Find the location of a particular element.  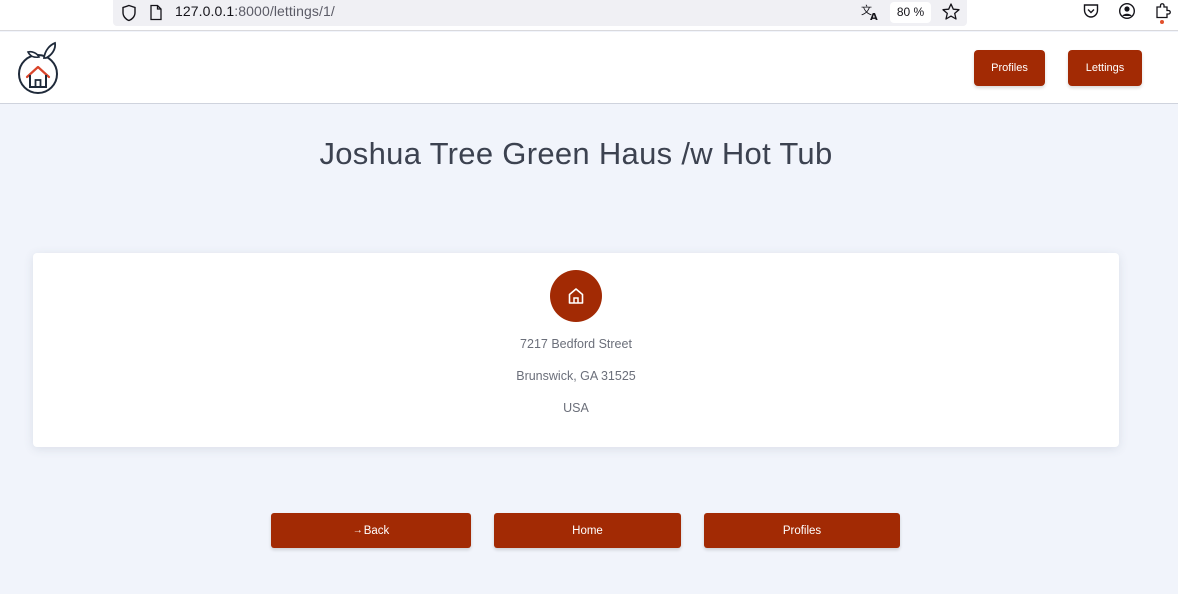

zoom-level-badge: 80 % is located at coordinates (910, 12).